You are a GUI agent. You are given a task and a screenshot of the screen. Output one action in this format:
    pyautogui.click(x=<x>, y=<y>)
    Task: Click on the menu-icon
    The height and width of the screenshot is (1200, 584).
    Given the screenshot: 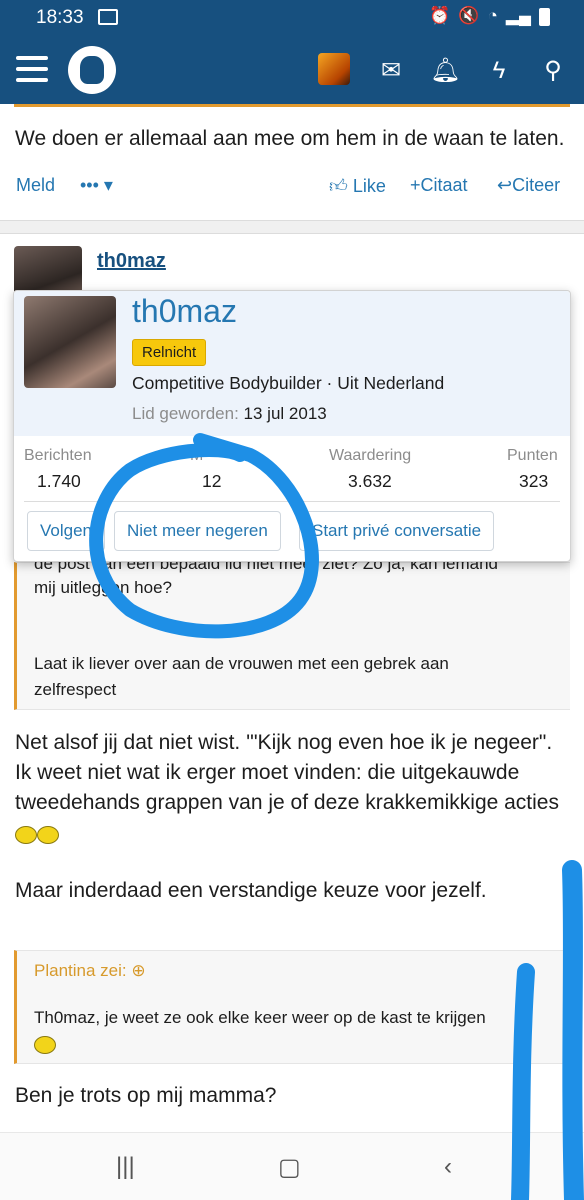 What is the action you would take?
    pyautogui.click(x=32, y=69)
    